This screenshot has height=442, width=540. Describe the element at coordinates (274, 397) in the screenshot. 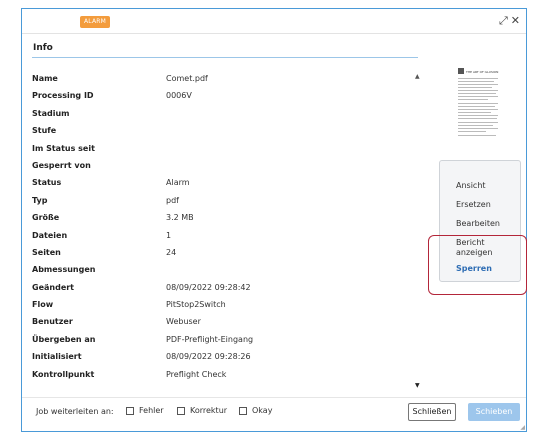

I see `footer-divider` at that location.